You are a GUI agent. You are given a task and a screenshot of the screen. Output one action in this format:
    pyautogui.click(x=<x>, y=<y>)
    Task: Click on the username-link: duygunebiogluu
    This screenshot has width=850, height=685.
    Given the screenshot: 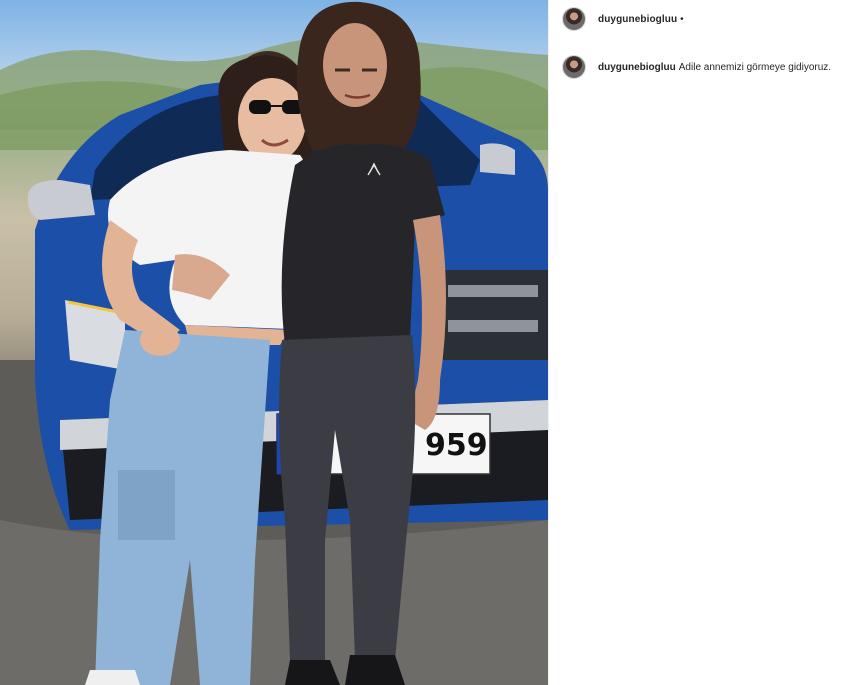 What is the action you would take?
    pyautogui.click(x=637, y=19)
    